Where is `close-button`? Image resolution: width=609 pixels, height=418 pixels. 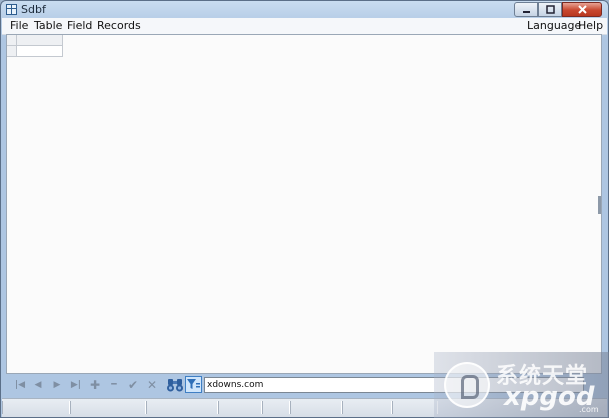
close-button is located at coordinates (582, 9).